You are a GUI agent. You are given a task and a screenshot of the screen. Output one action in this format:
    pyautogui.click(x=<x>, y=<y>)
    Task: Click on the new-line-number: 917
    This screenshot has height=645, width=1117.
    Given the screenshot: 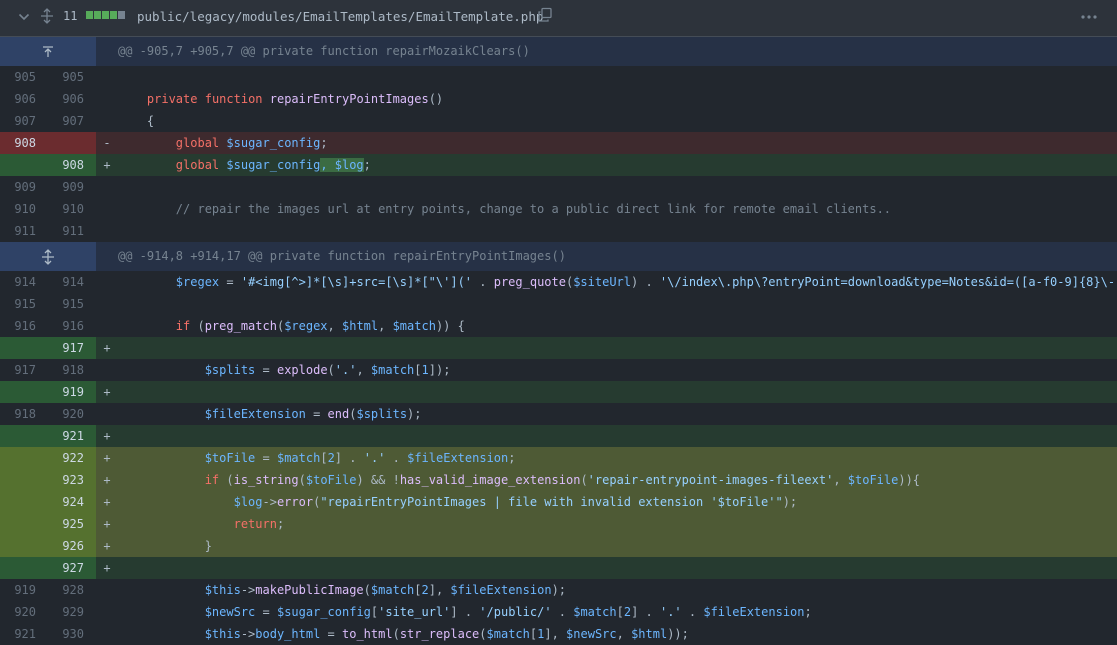 What is the action you would take?
    pyautogui.click(x=72, y=348)
    